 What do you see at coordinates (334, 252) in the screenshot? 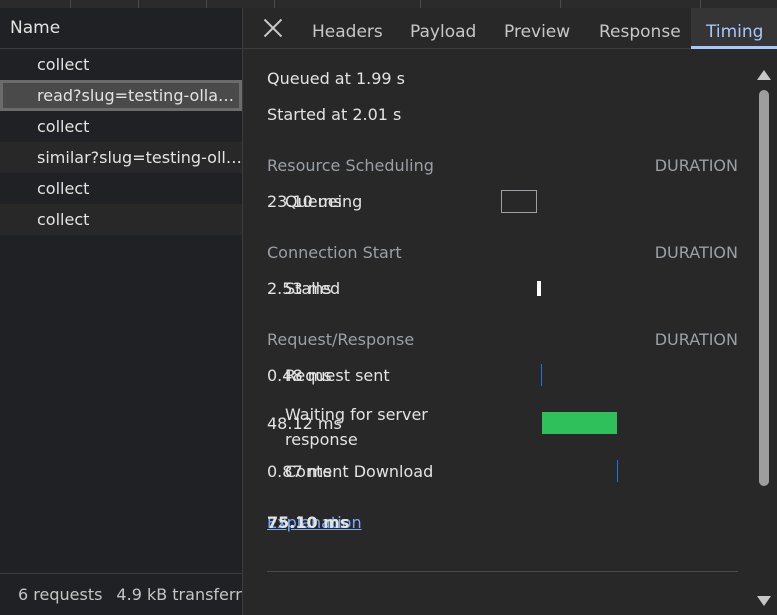
I see `section-title: Connection Start` at bounding box center [334, 252].